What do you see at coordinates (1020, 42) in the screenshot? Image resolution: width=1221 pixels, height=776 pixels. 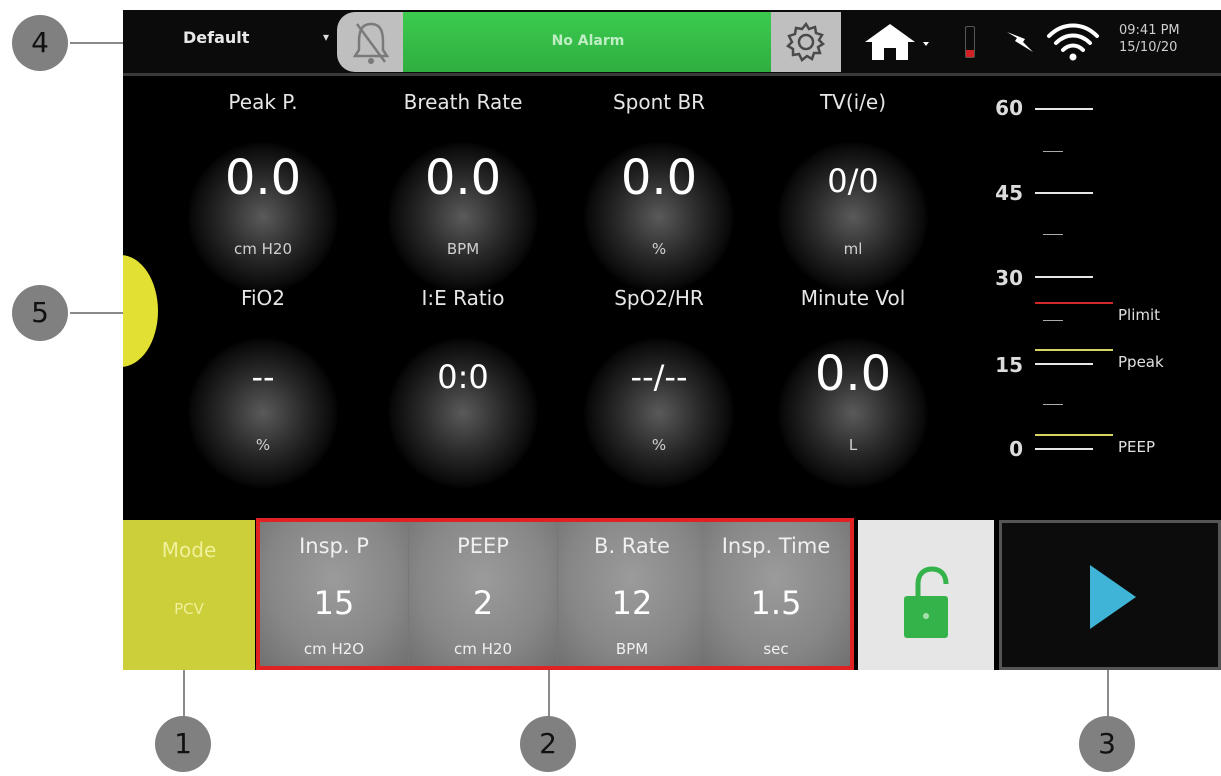 I see `power-plug-icon` at bounding box center [1020, 42].